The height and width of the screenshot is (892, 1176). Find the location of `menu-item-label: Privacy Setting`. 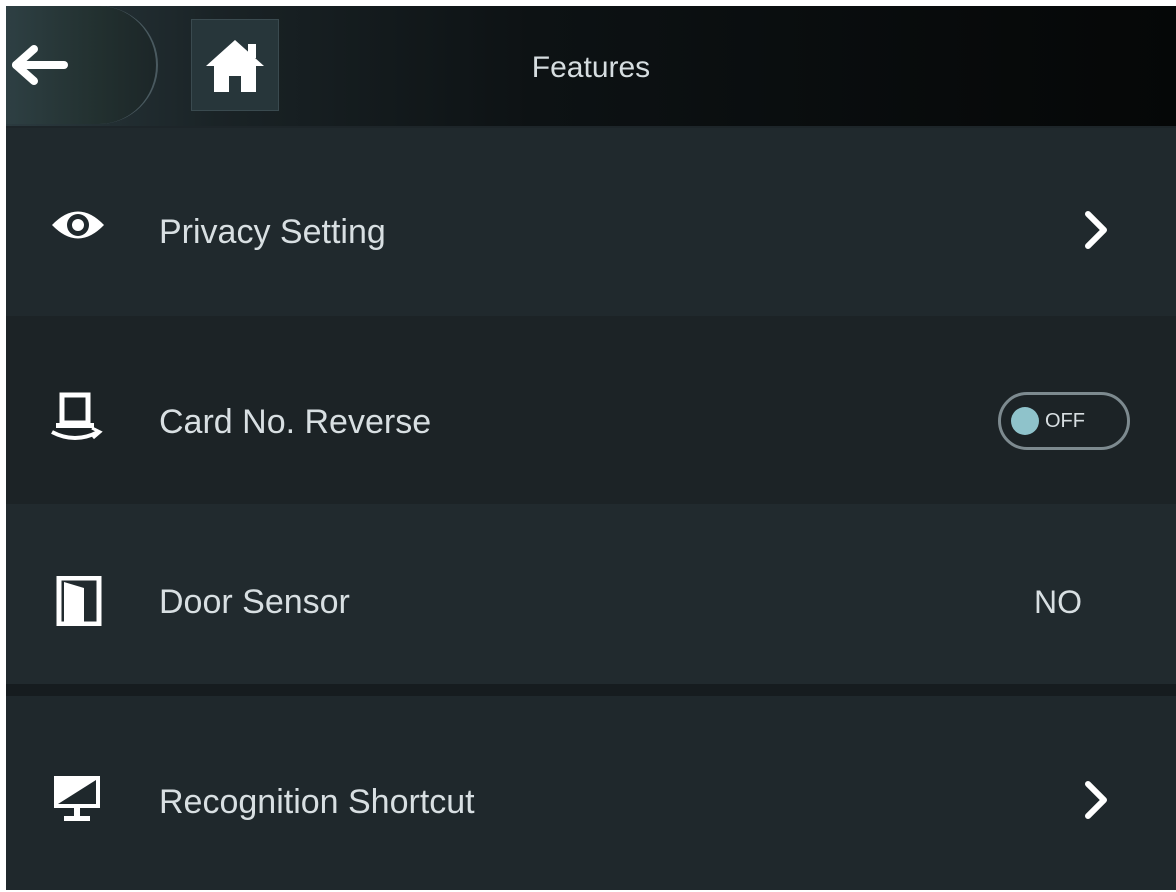

menu-item-label: Privacy Setting is located at coordinates (272, 232).